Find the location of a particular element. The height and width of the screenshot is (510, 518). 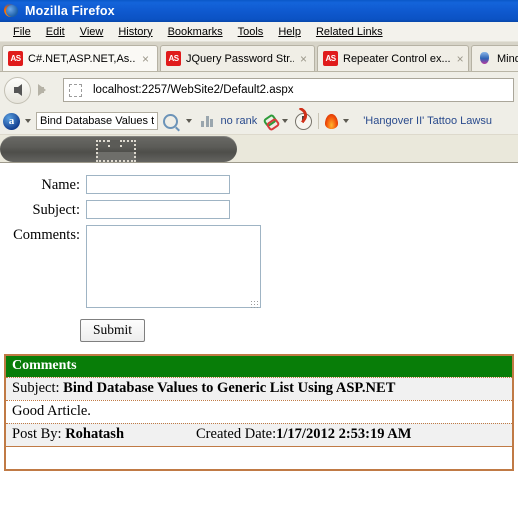

navigation-toolbar: localhost:2257/WebSite2/Default2.aspx is located at coordinates (259, 90).